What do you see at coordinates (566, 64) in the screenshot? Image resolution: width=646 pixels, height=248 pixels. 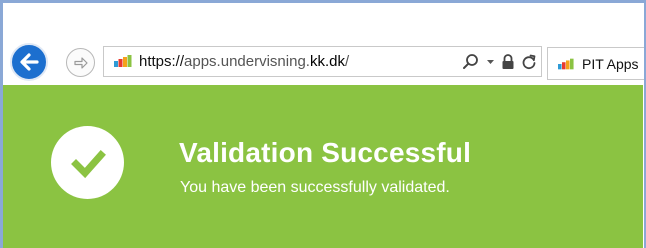 I see `tab-favicon` at bounding box center [566, 64].